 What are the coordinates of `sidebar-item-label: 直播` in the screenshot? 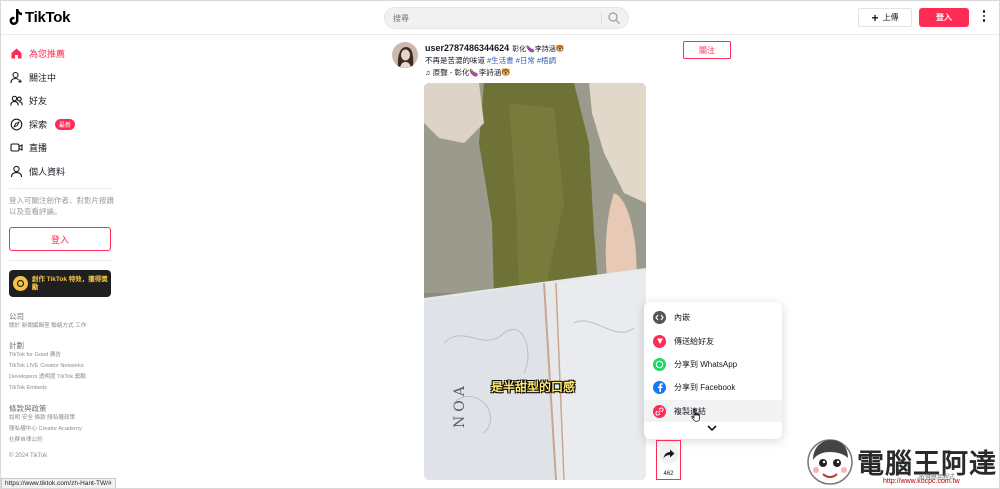 It's located at (38, 147).